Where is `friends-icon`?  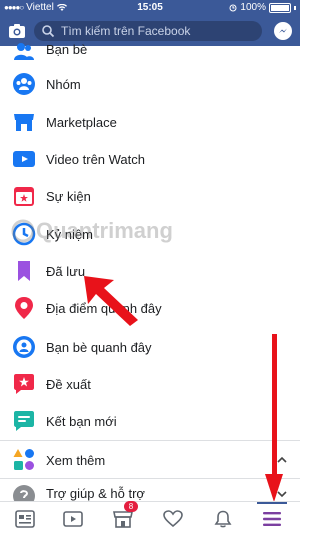 friends-icon is located at coordinates (24, 51).